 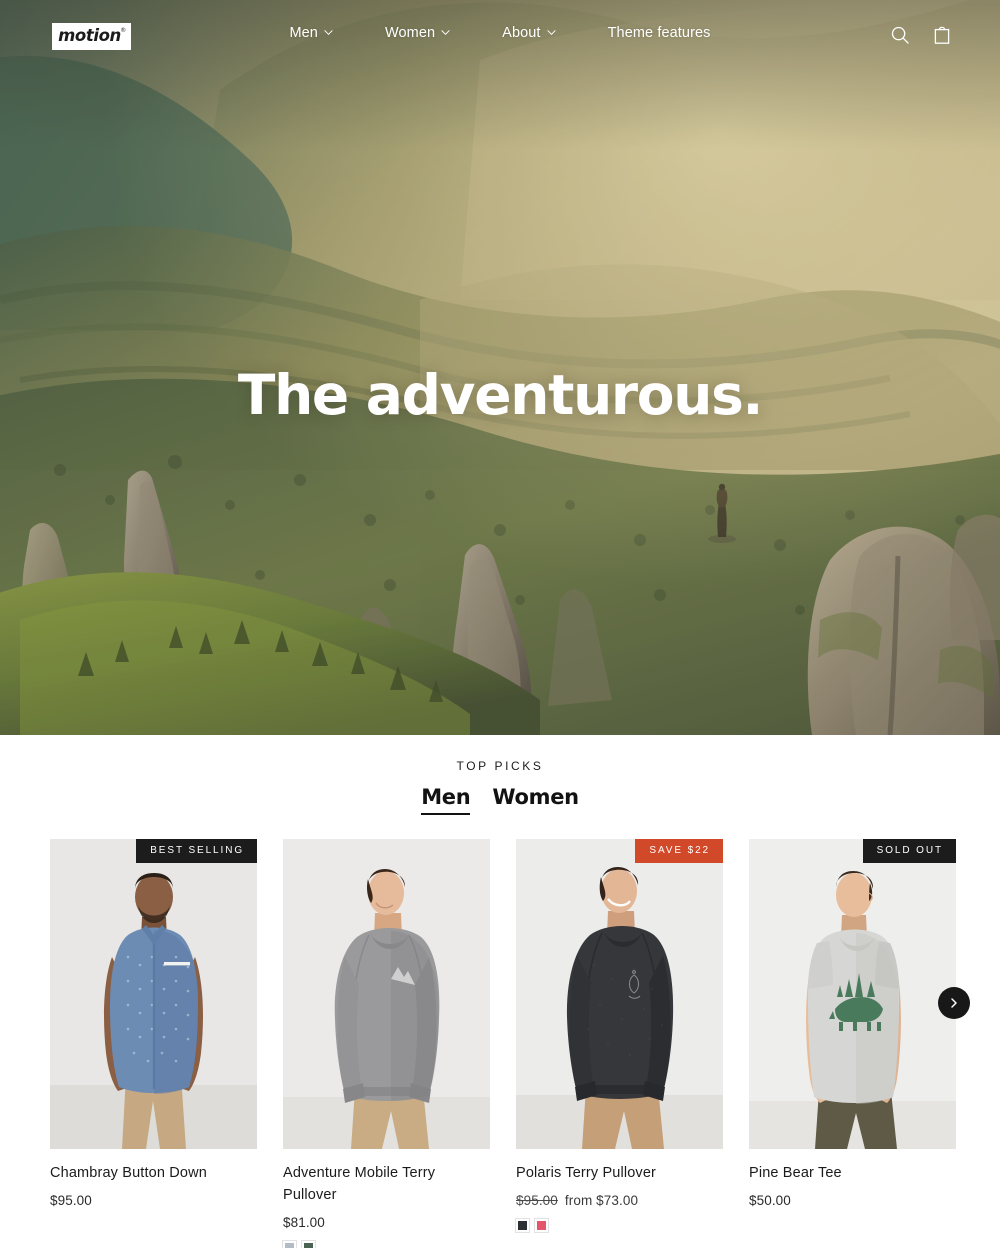 What do you see at coordinates (770, 1200) in the screenshot?
I see `price-current: $50.00` at bounding box center [770, 1200].